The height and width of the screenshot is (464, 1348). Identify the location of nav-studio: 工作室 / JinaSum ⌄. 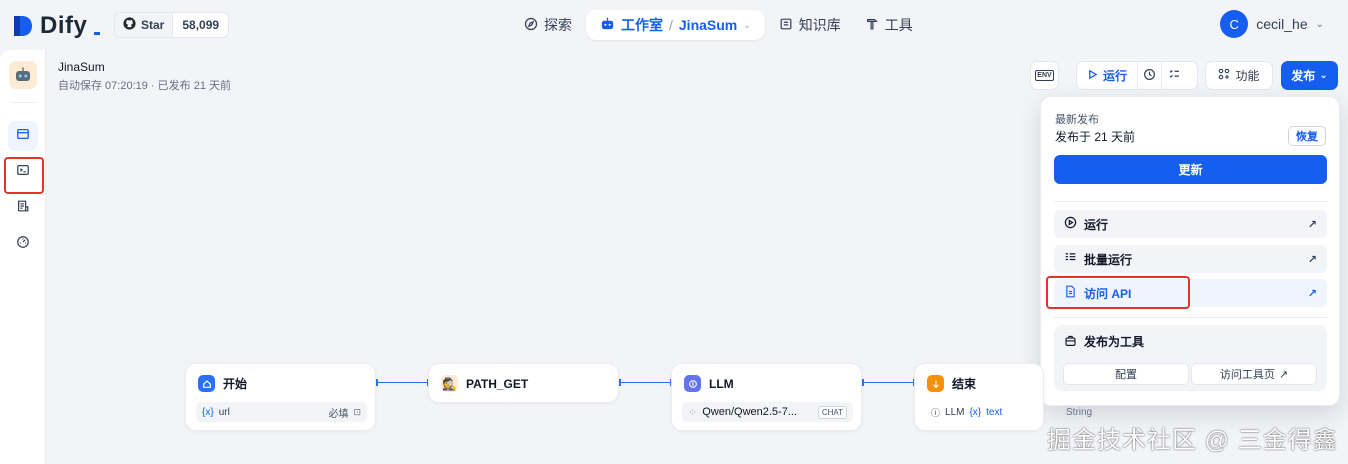
(675, 25).